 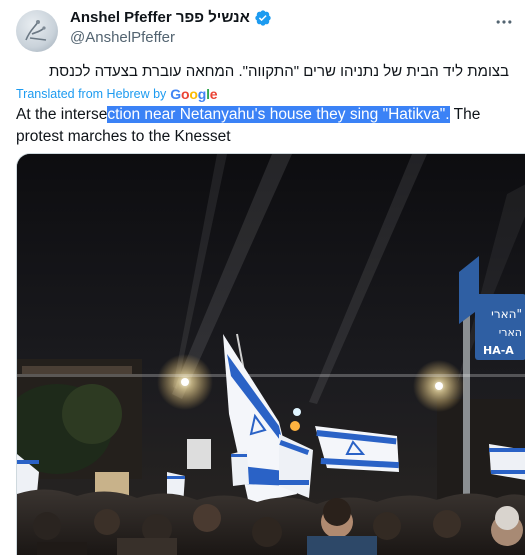 I want to click on street-sign-text2: הארי, so click(x=510, y=332).